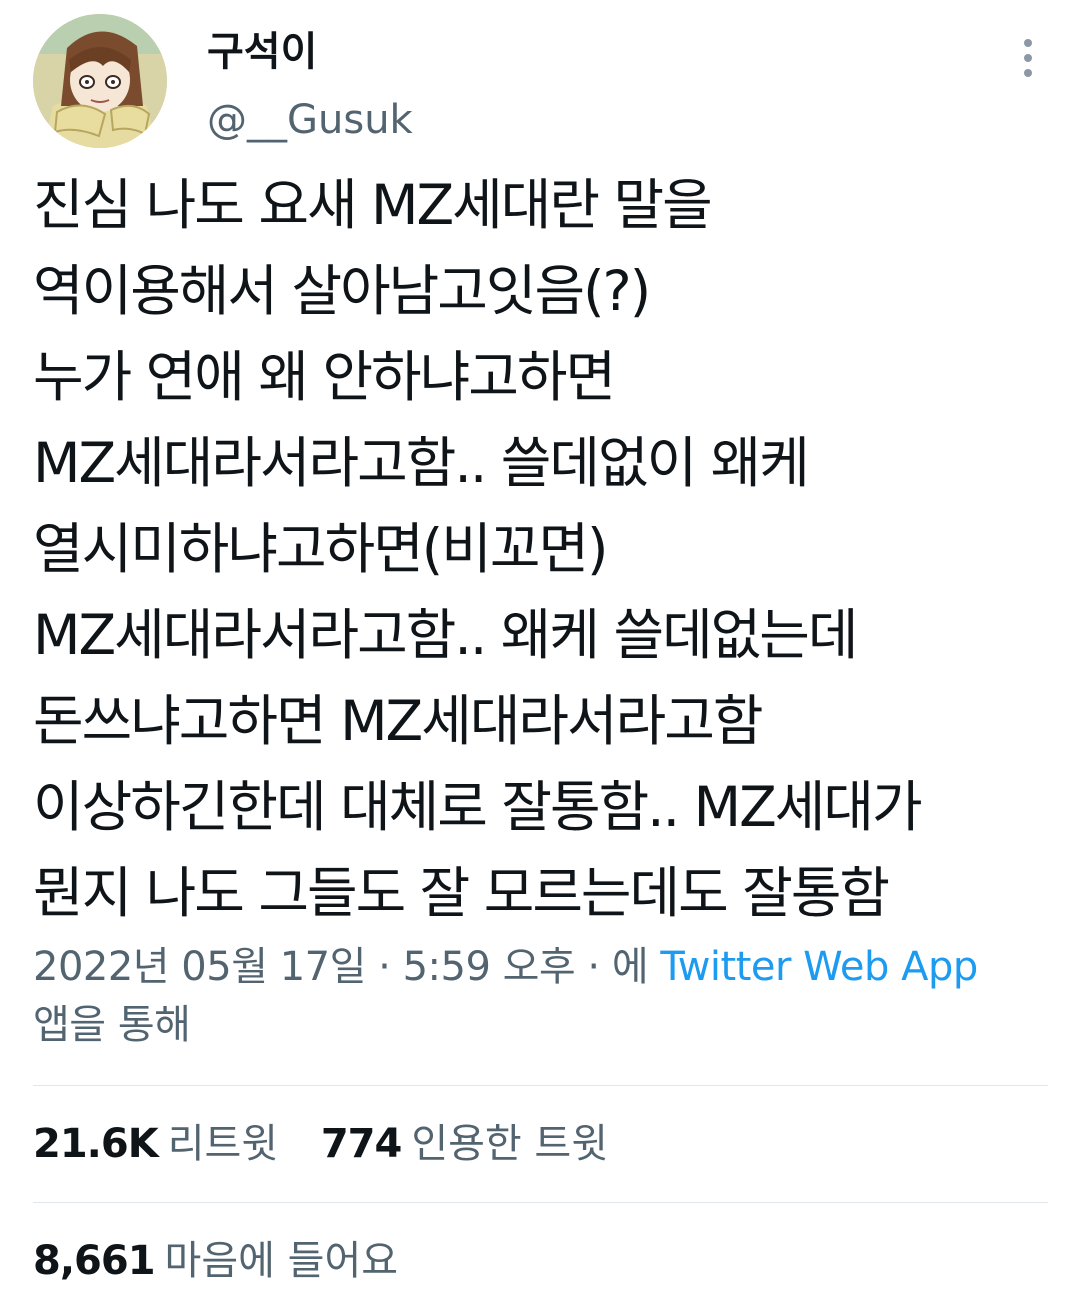 The height and width of the screenshot is (1303, 1080). What do you see at coordinates (478, 807) in the screenshot?
I see `tweet-line: 이상하긴한데 대체로 잘통함.. MZ세대가` at bounding box center [478, 807].